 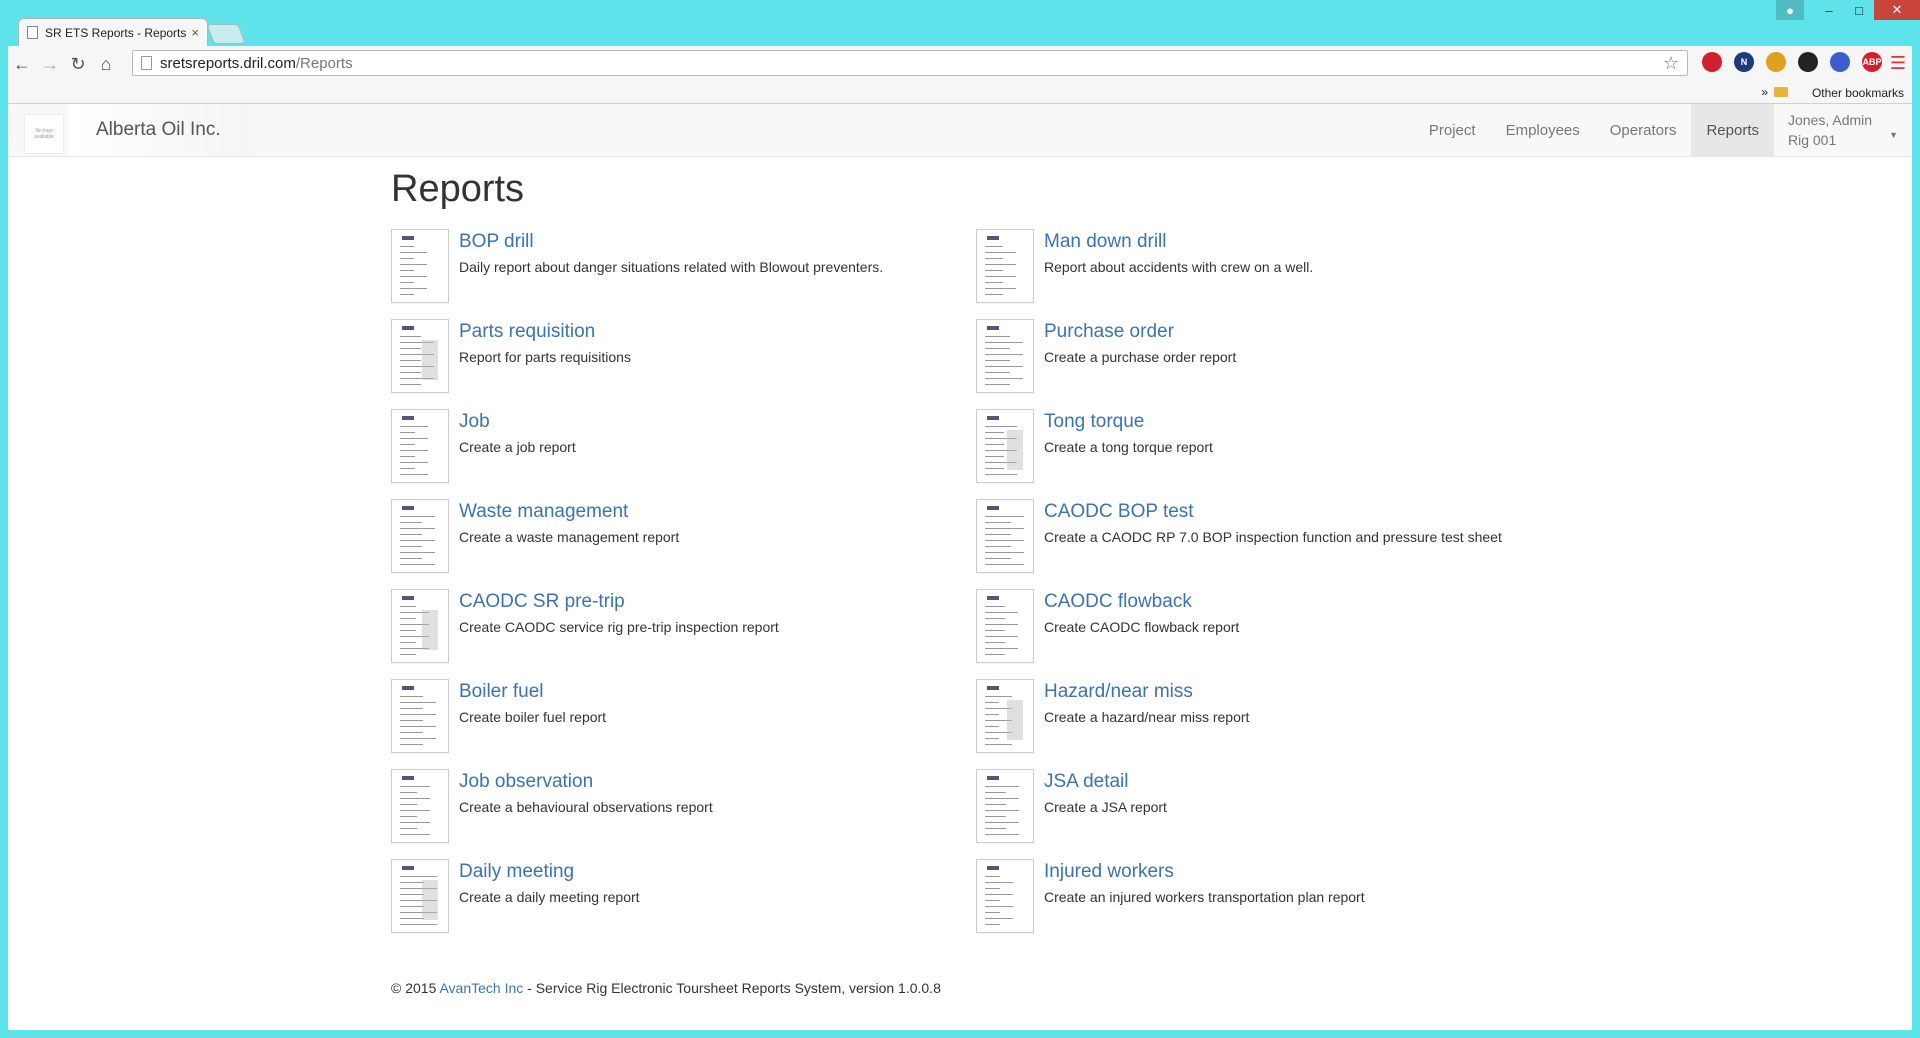 What do you see at coordinates (146, 63) in the screenshot?
I see `page-icon` at bounding box center [146, 63].